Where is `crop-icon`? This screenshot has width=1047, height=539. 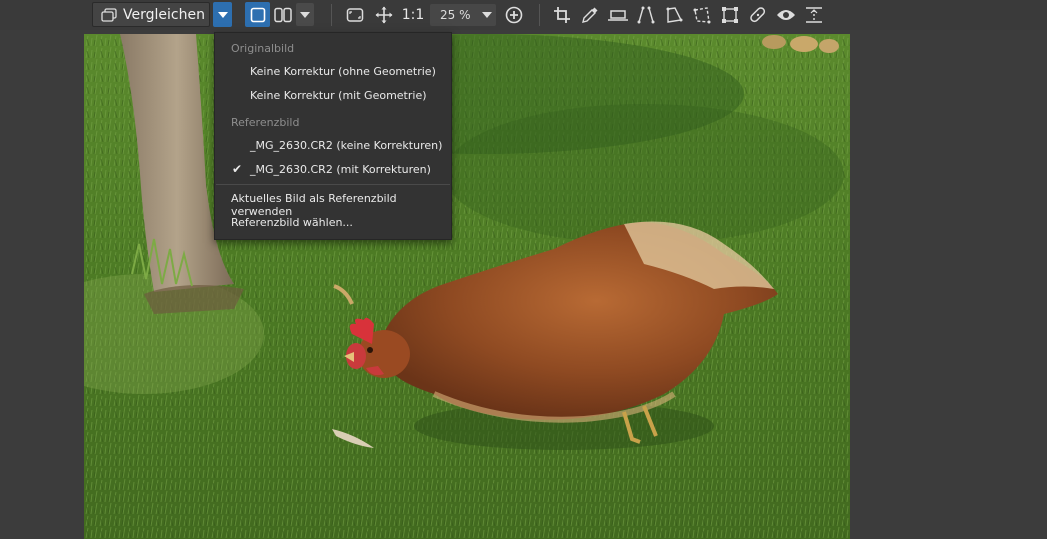
crop-icon is located at coordinates (562, 15).